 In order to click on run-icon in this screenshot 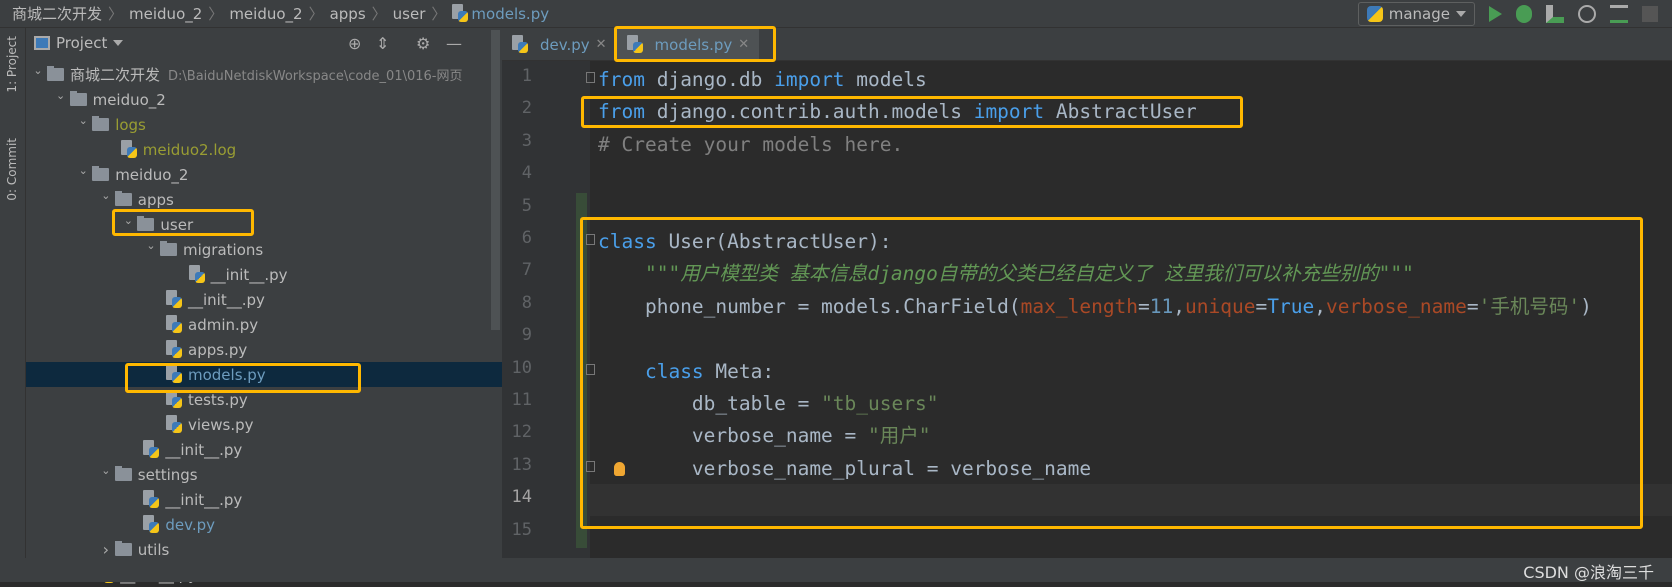, I will do `click(1495, 14)`.